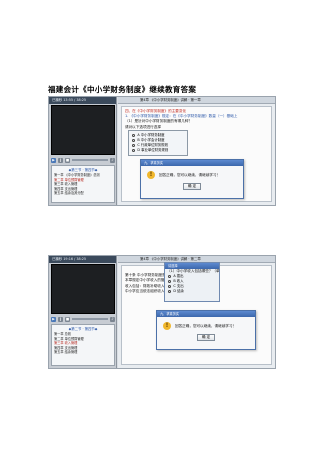  Describe the element at coordinates (193, 291) in the screenshot. I see `answer-option: D 结余` at that location.